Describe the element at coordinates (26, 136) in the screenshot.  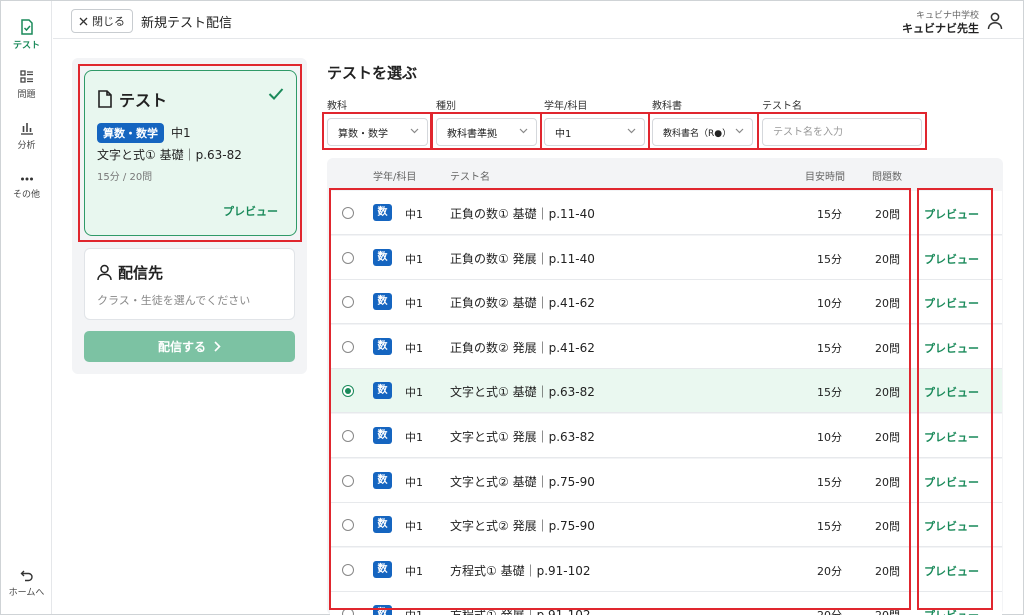
I see `nav-item-analysis: 分析` at that location.